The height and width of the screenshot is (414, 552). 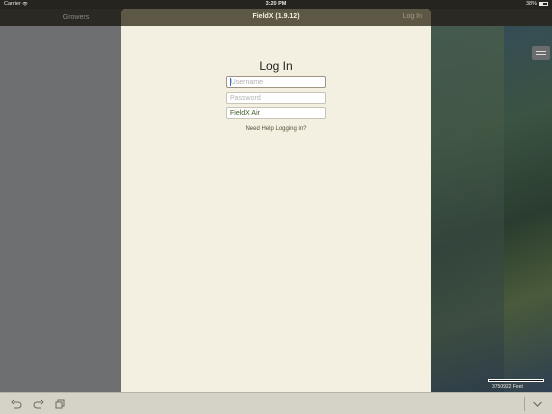 What do you see at coordinates (245, 98) in the screenshot?
I see `password-placeholder: Password` at bounding box center [245, 98].